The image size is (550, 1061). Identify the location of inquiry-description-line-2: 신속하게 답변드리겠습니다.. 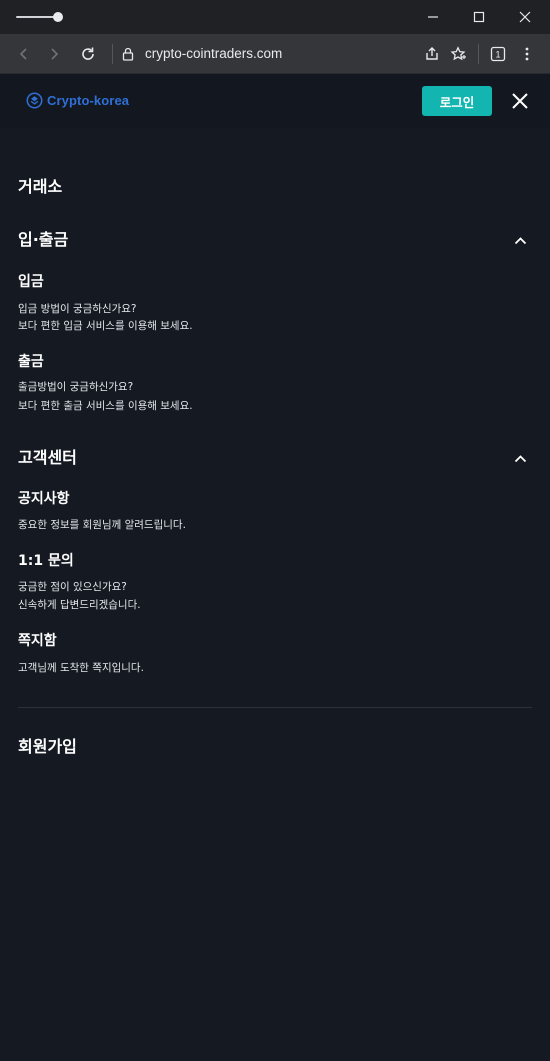
(79, 605).